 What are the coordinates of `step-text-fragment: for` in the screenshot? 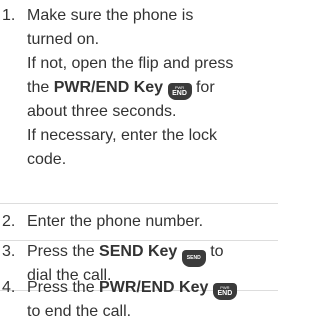 It's located at (205, 87).